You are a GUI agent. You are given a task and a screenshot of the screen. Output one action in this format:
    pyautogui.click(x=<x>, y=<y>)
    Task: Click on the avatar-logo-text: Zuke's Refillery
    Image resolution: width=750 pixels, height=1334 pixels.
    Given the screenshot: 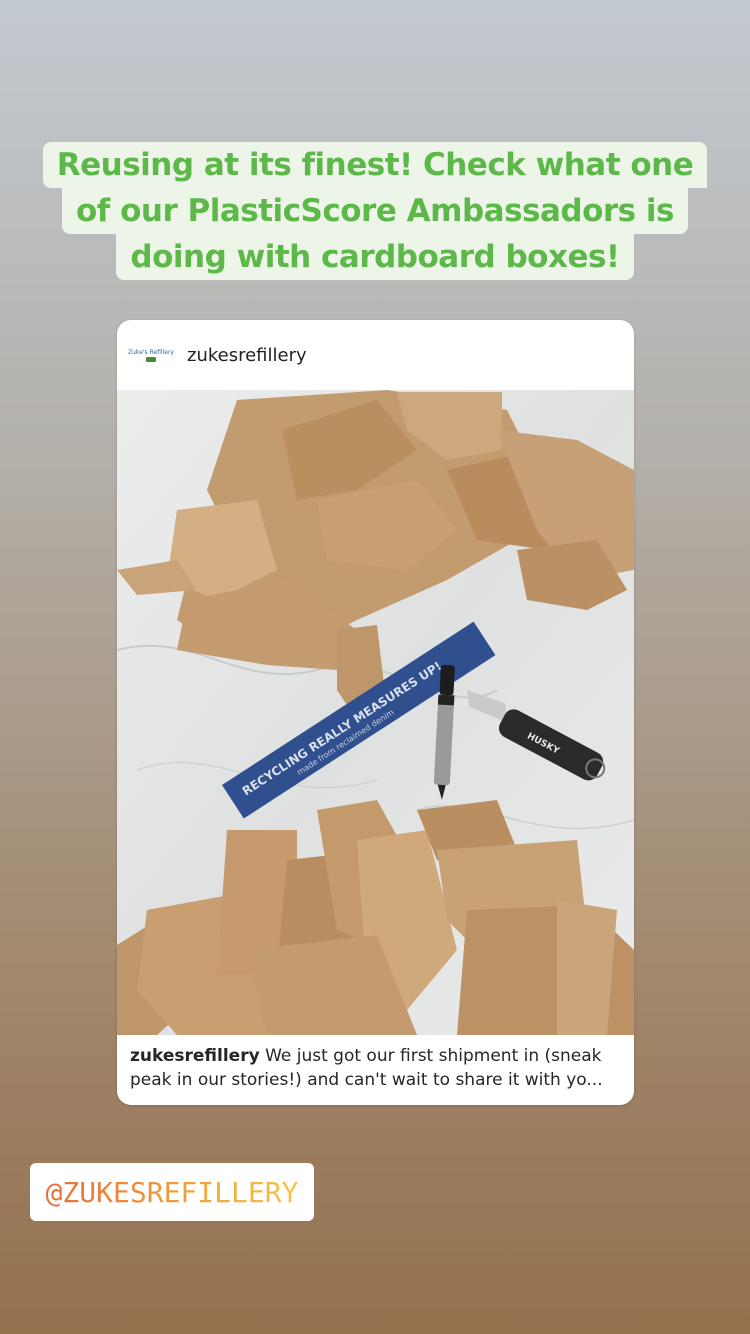 What is the action you would take?
    pyautogui.click(x=151, y=352)
    